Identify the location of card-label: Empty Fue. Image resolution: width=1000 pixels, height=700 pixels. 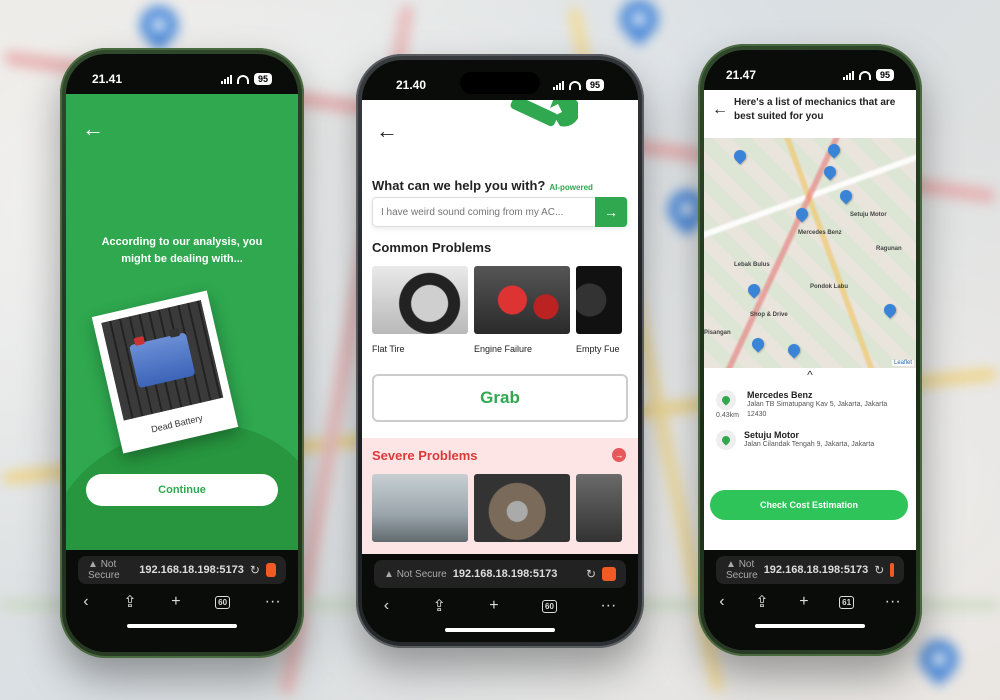
(598, 349).